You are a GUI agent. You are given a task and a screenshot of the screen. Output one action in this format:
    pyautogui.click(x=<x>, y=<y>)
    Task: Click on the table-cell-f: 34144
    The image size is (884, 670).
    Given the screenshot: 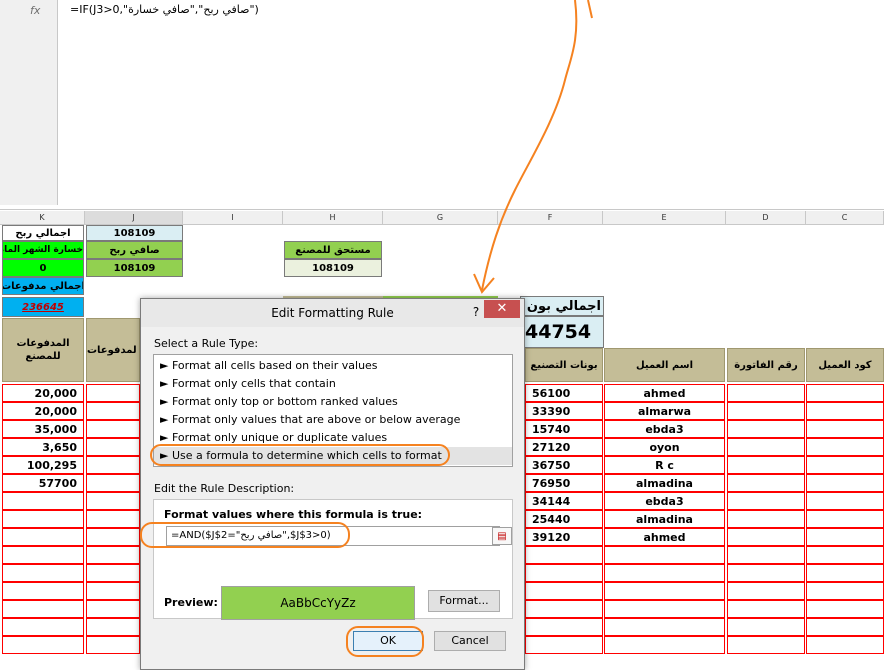 What is the action you would take?
    pyautogui.click(x=564, y=501)
    